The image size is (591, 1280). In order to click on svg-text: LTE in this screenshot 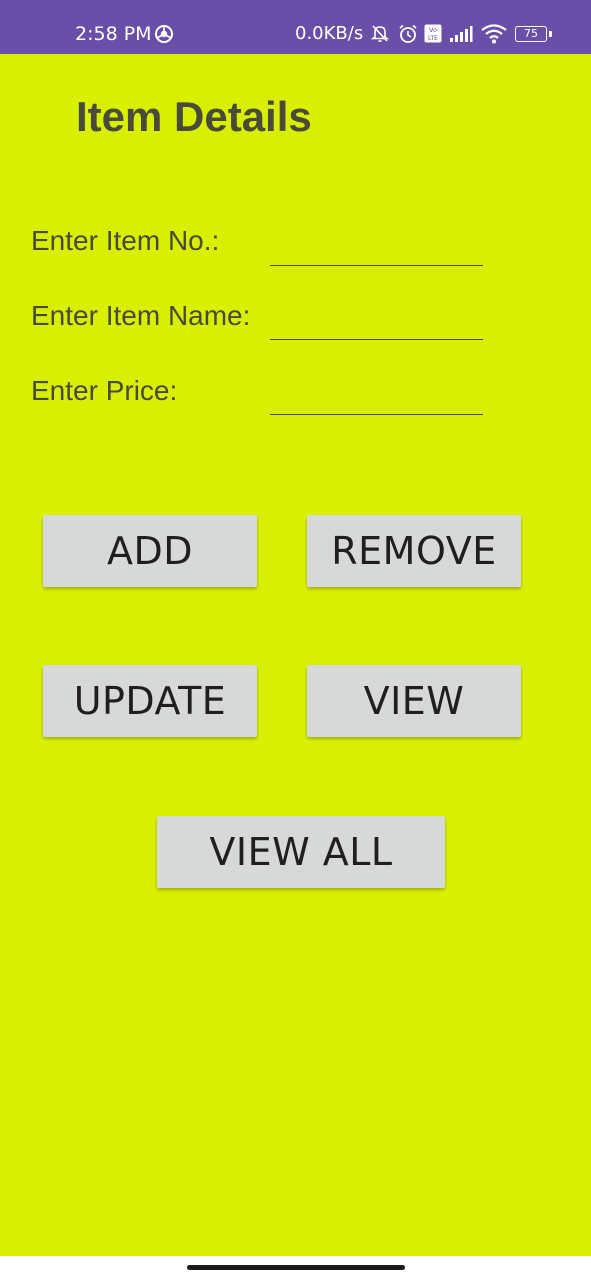, I will do `click(433, 38)`.